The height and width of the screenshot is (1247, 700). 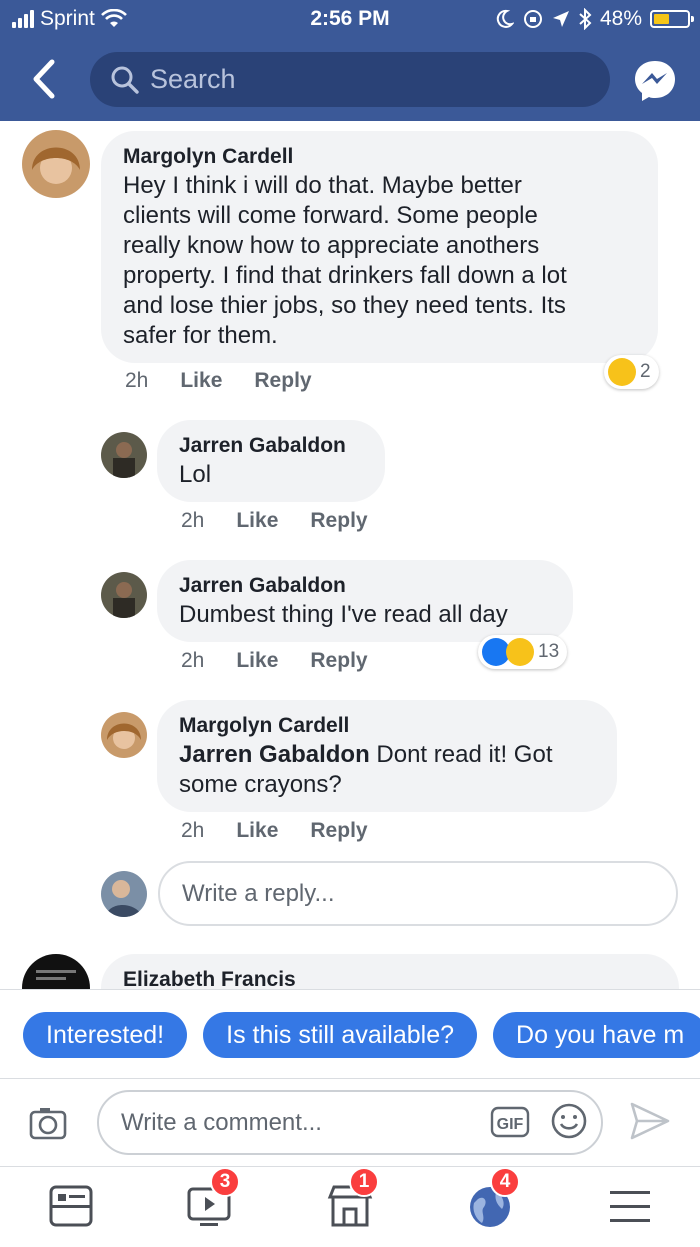 I want to click on comment-text-line: really know how to appreciate anothers, so click(x=331, y=245).